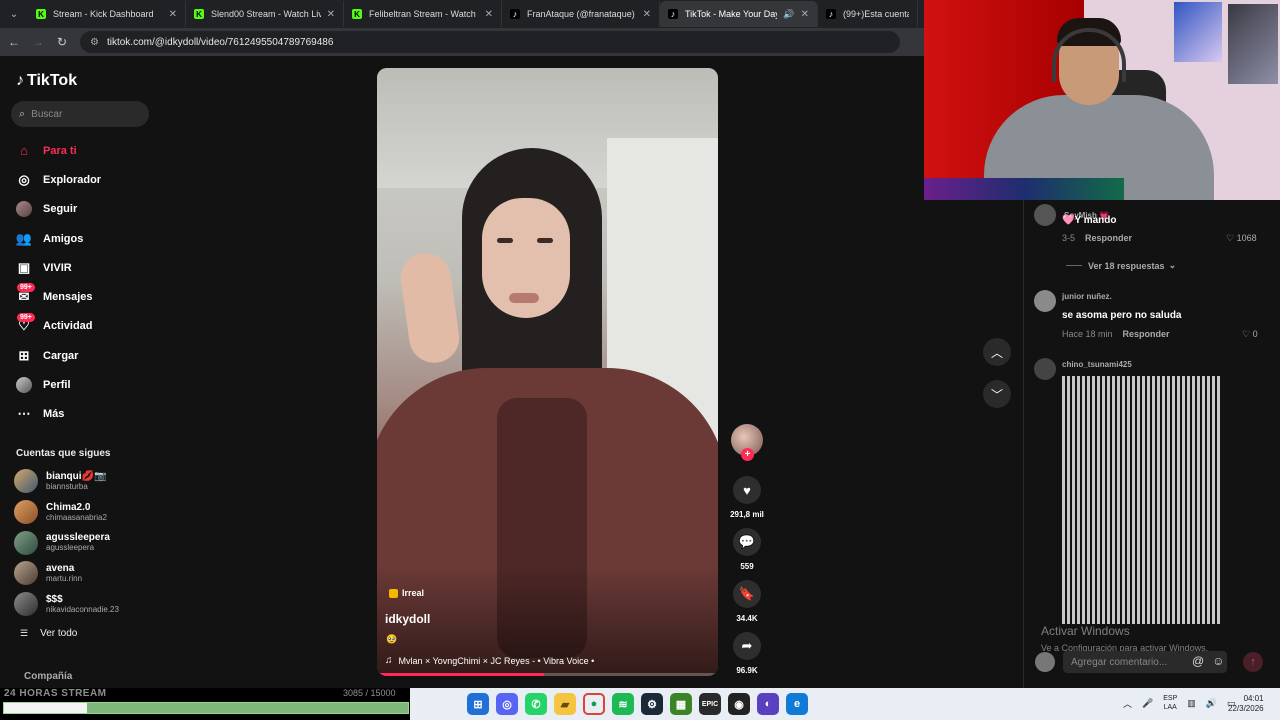  What do you see at coordinates (406, 593) in the screenshot?
I see `effect-tag: Irreal` at bounding box center [406, 593].